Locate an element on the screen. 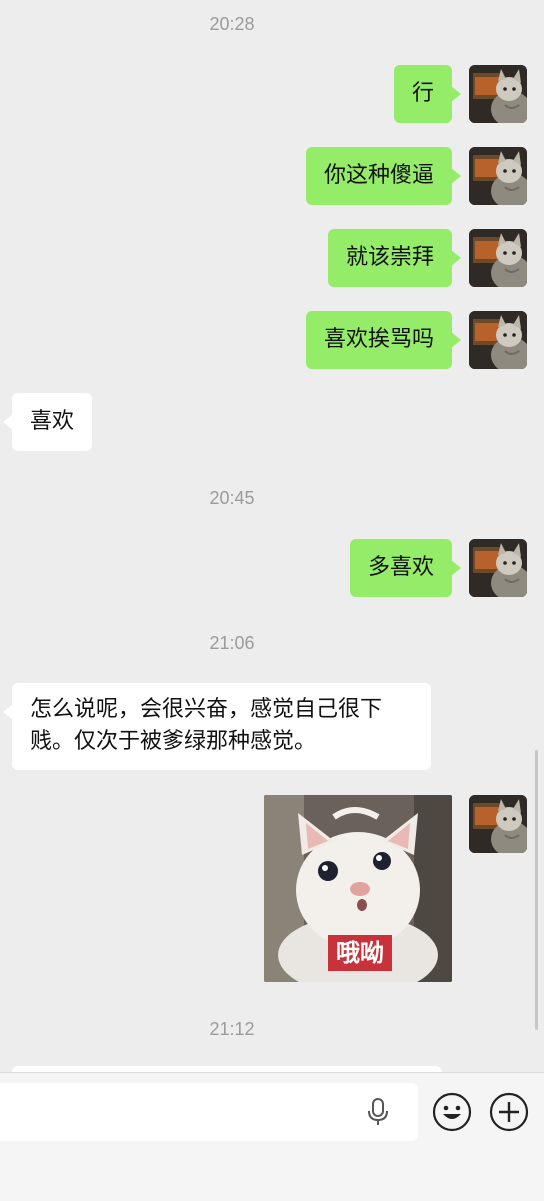  message-bubble-outgoing: 多喜欢 is located at coordinates (405, 568).